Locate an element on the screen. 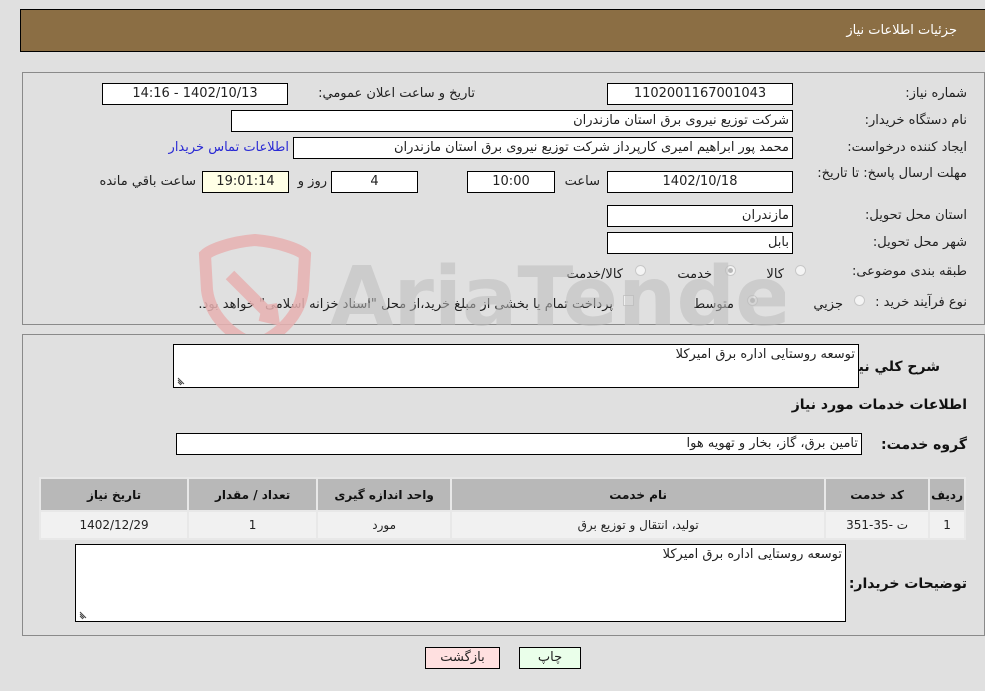 Image resolution: width=985 pixels, height=691 pixels. deadline-label: مهلت ارسال پاسخ: تا تاریخ: is located at coordinates (892, 173).